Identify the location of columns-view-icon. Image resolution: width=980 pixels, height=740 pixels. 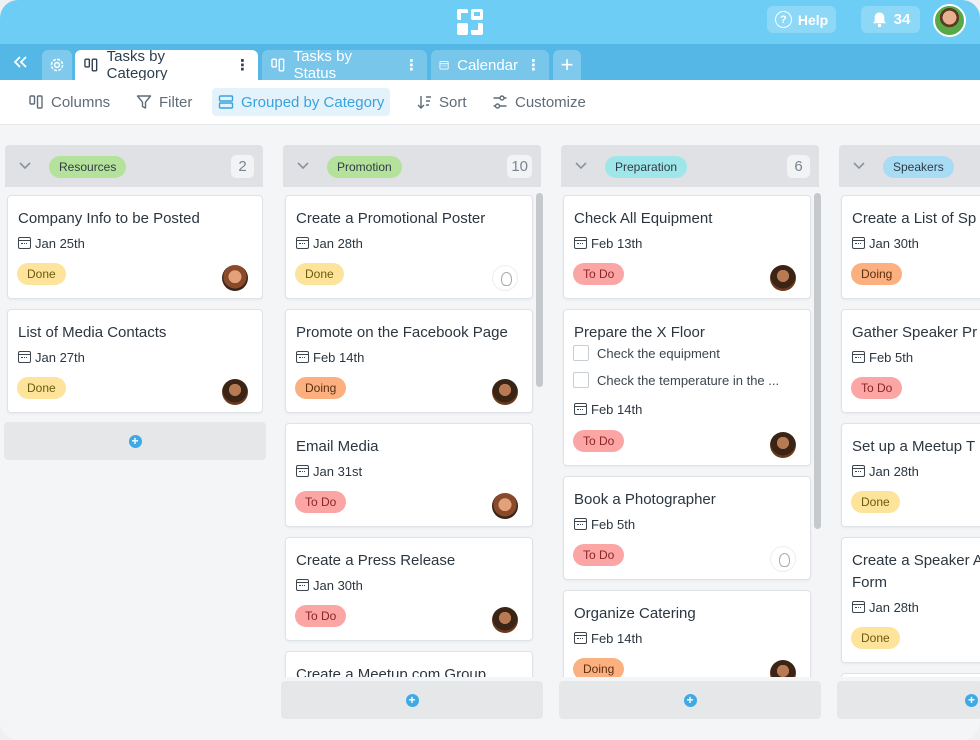
(91, 65).